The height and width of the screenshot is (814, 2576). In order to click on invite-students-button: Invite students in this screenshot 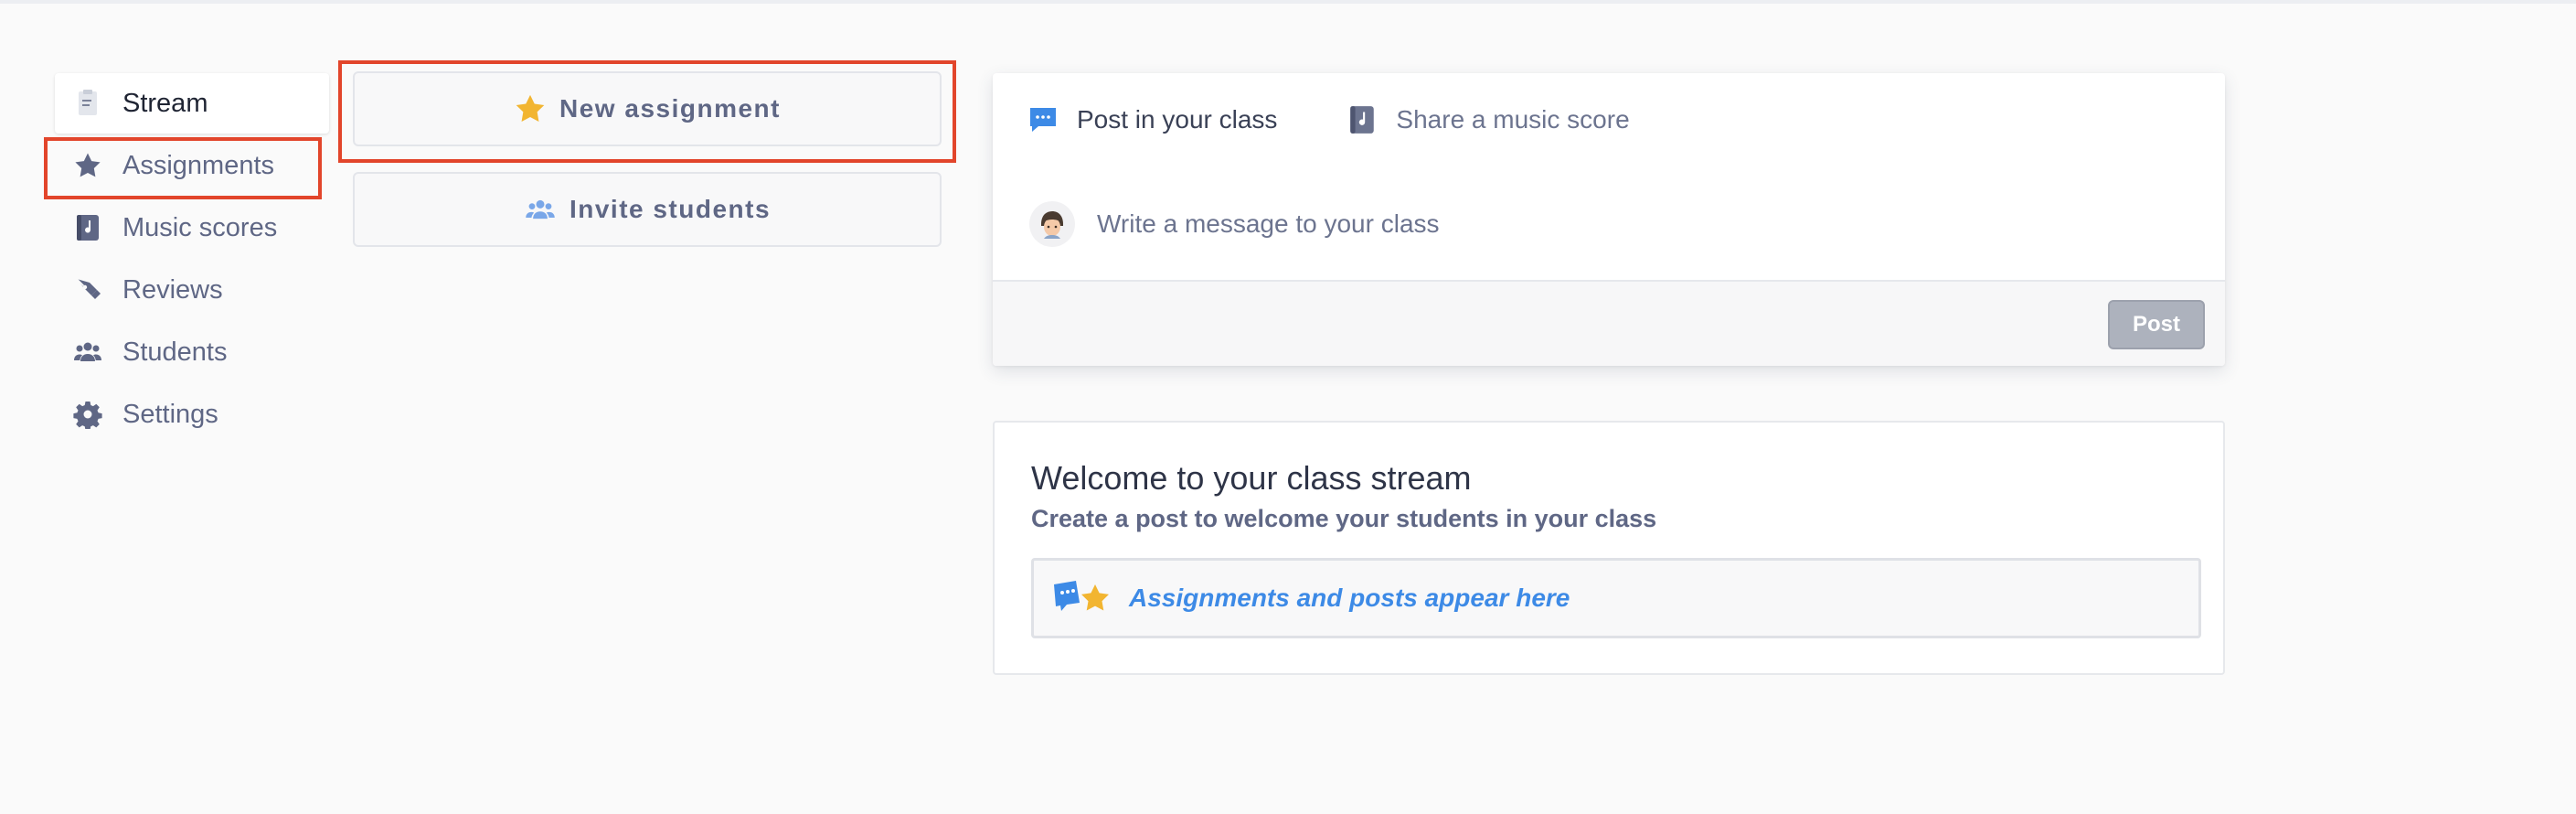, I will do `click(647, 209)`.